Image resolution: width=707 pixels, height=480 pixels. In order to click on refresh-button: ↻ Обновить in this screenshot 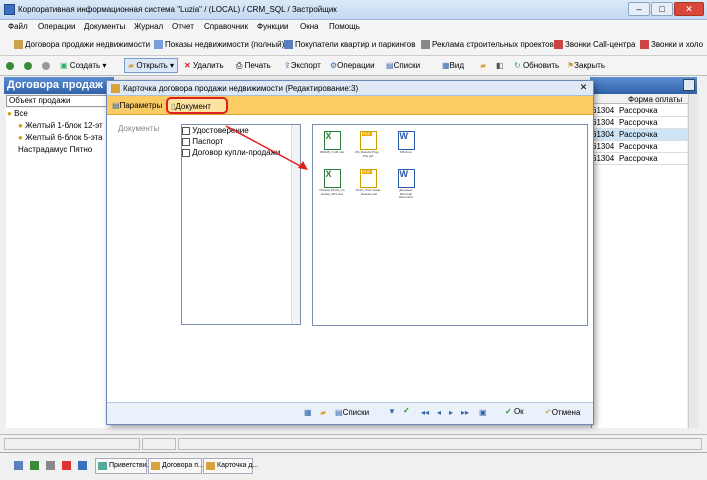, I will do `click(536, 65)`.